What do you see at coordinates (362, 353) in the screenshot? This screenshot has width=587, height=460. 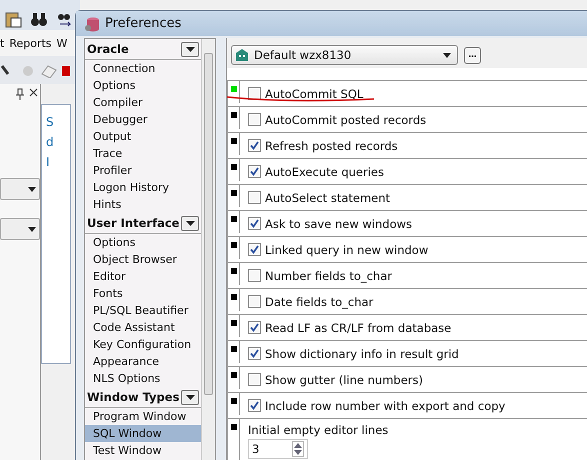 I see `option-label: Show dictionary info in result grid` at bounding box center [362, 353].